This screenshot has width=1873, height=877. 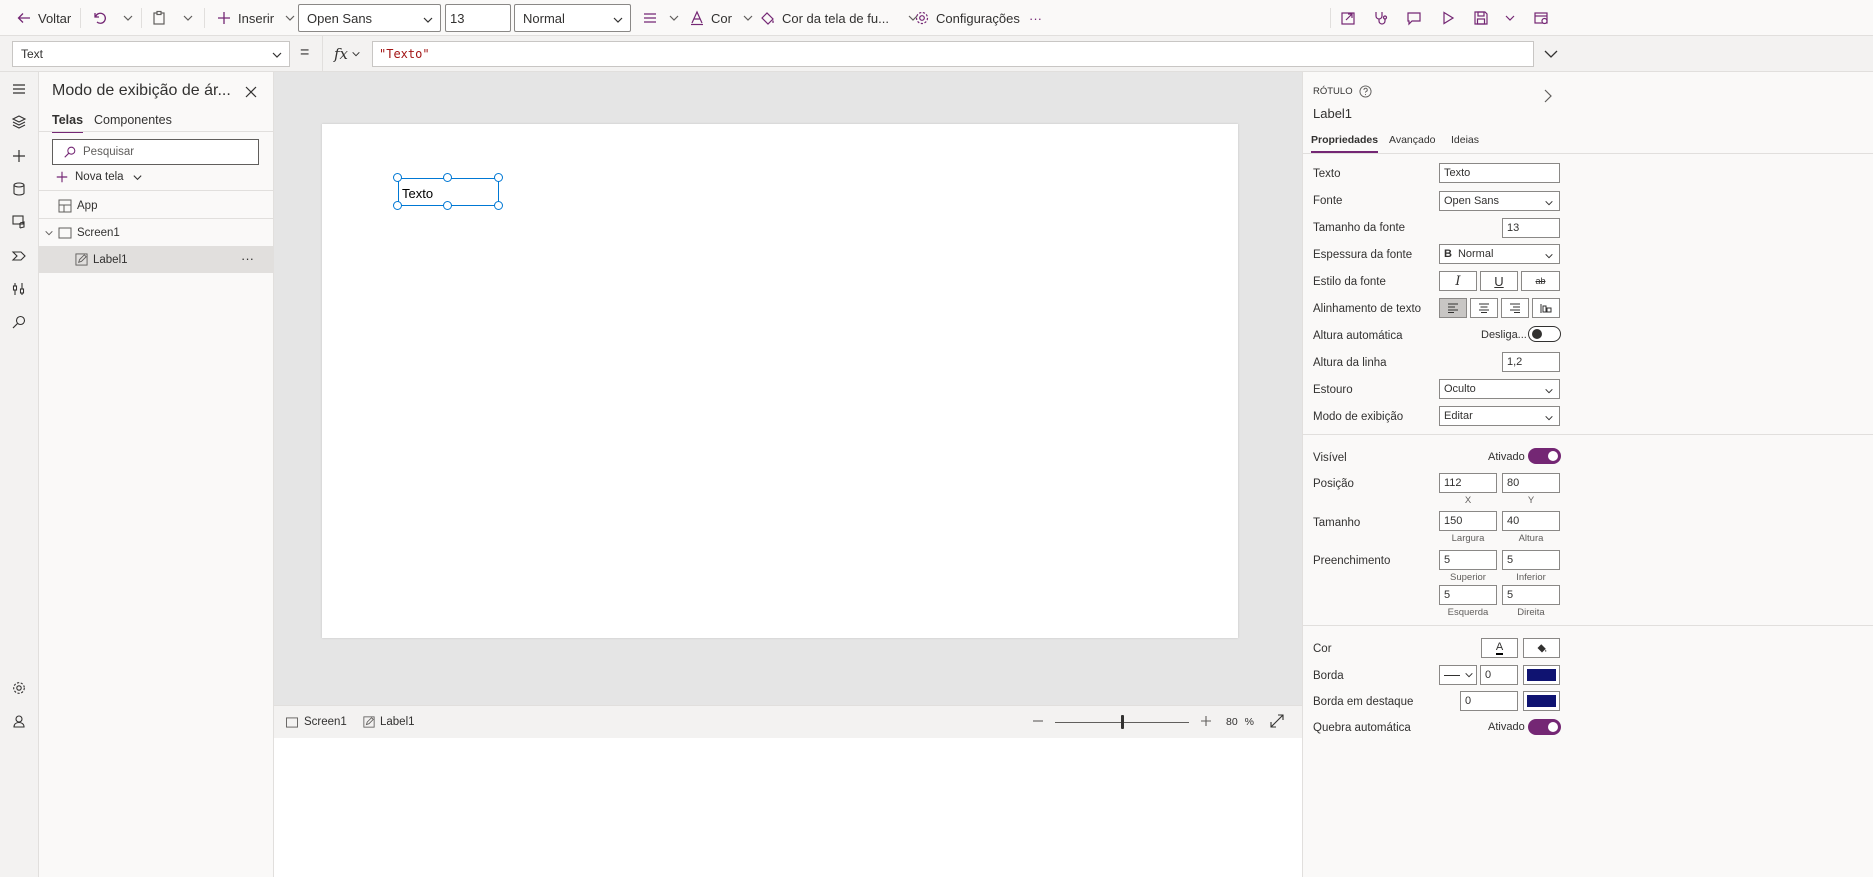 I want to click on data-button, so click(x=19, y=189).